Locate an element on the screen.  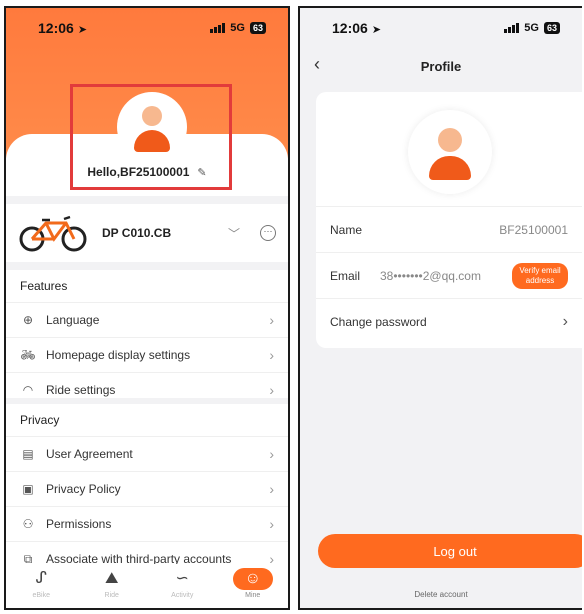
tab-label: eBike is located at coordinates (41, 595).